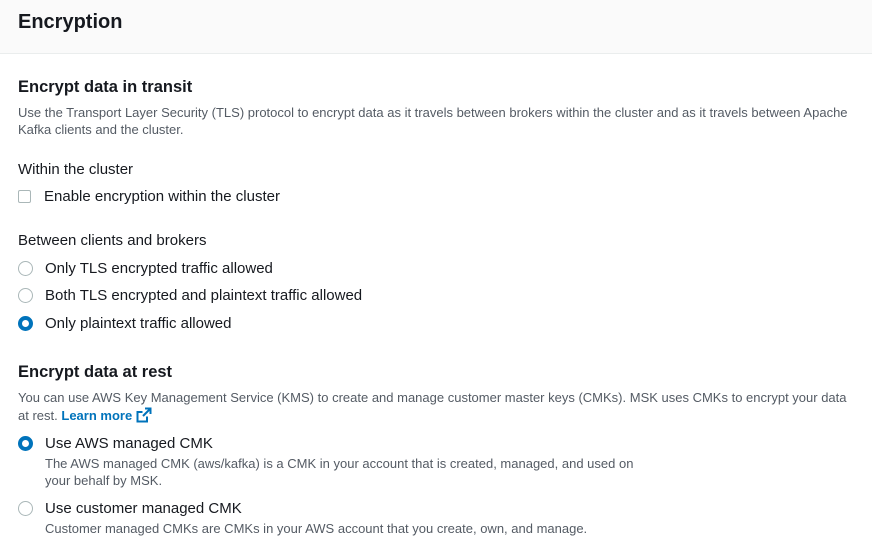 The height and width of the screenshot is (551, 872). What do you see at coordinates (70, 22) in the screenshot?
I see `panel-title: Encryption` at bounding box center [70, 22].